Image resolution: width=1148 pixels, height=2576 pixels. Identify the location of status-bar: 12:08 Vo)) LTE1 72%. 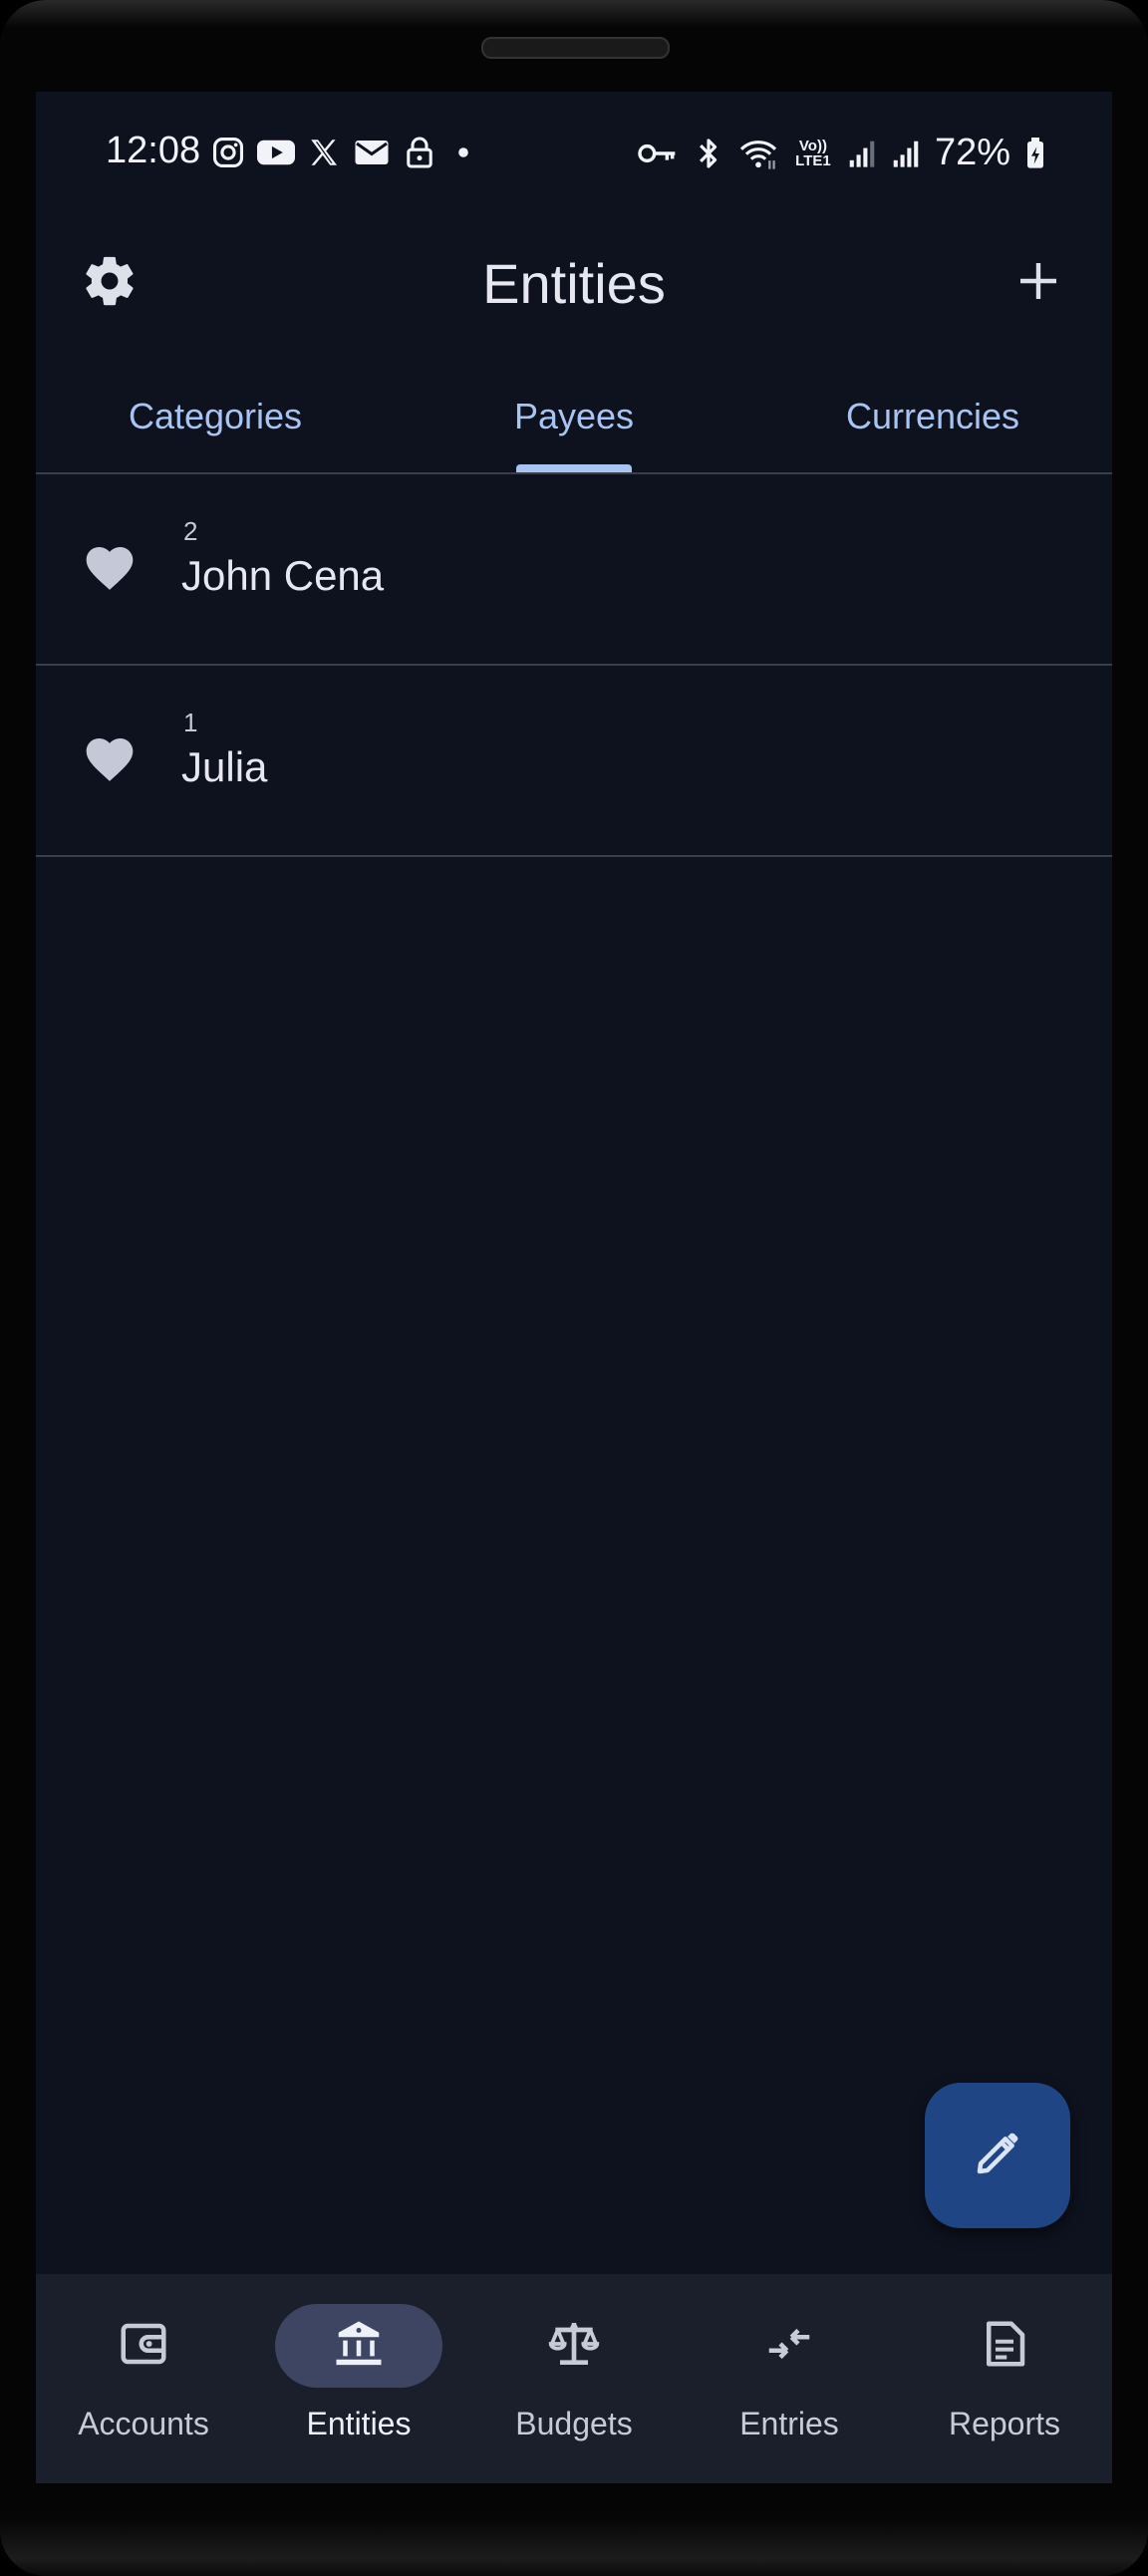
(574, 151).